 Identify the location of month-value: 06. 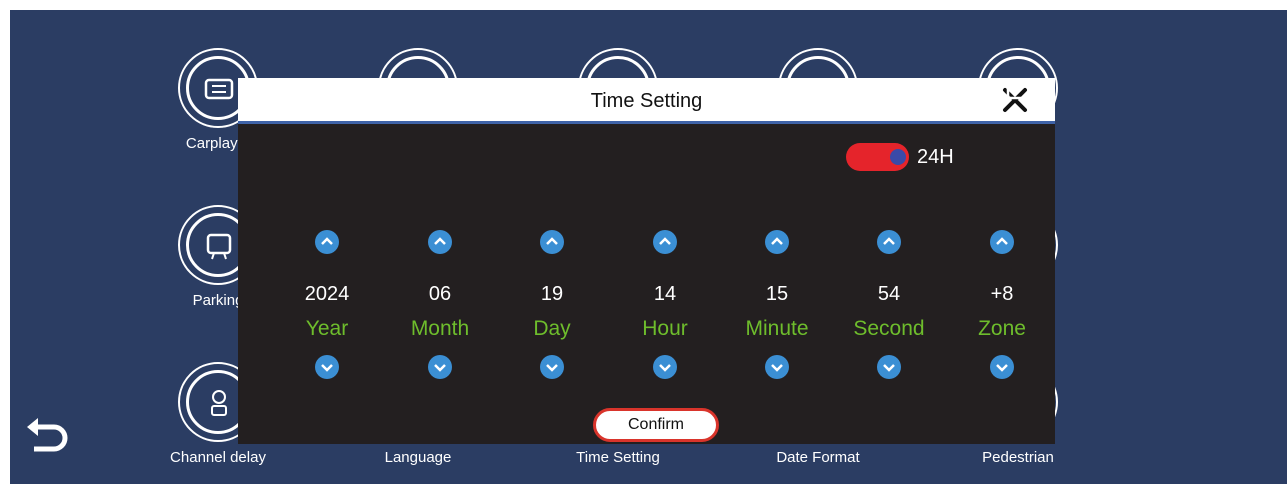
(440, 294).